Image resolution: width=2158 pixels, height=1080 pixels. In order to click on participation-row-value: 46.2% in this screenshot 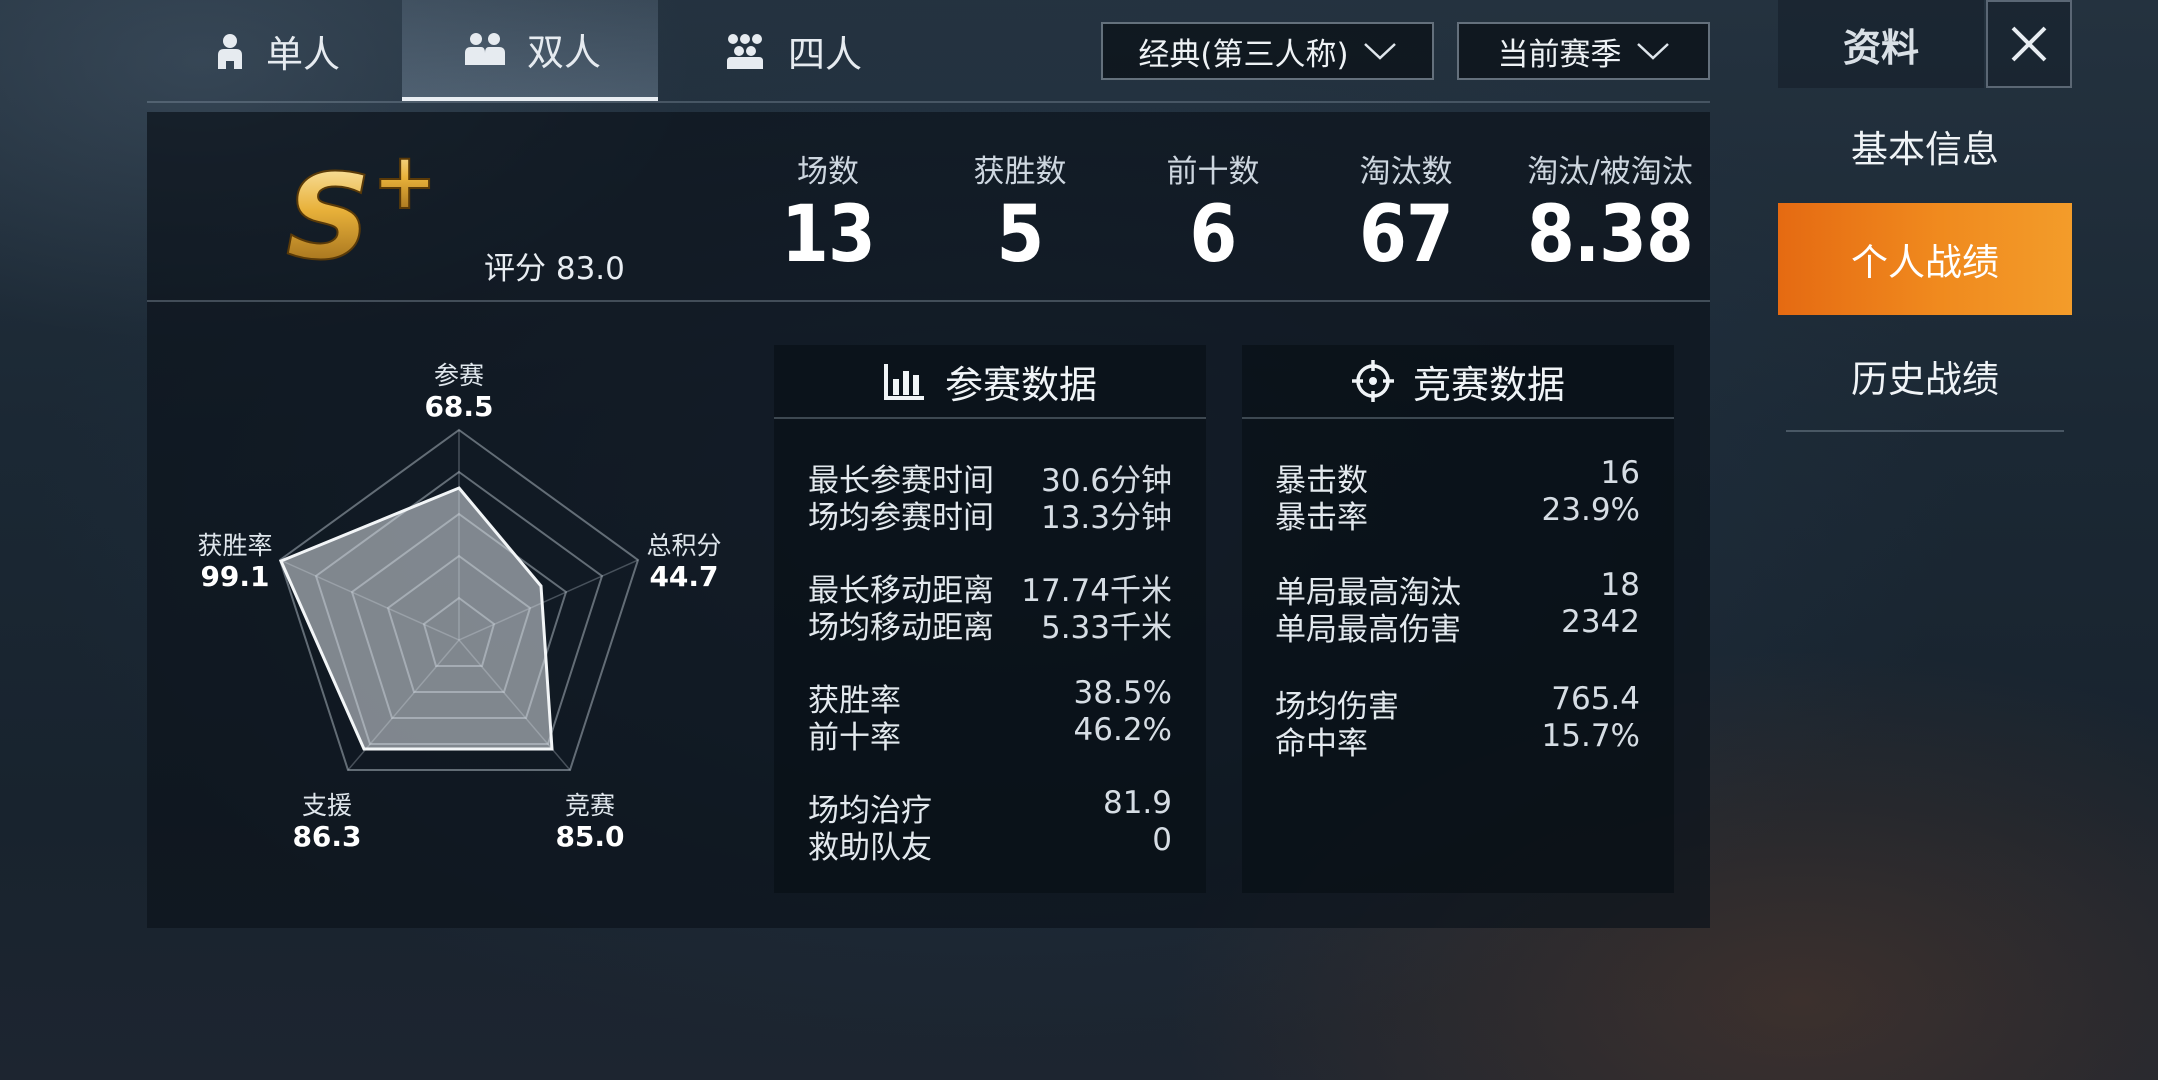, I will do `click(1122, 730)`.